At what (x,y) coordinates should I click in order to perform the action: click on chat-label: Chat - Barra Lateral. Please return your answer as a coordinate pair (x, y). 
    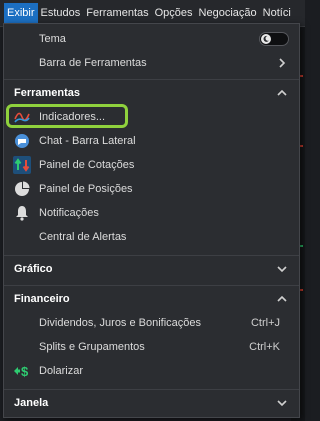
    Looking at the image, I should click on (87, 141).